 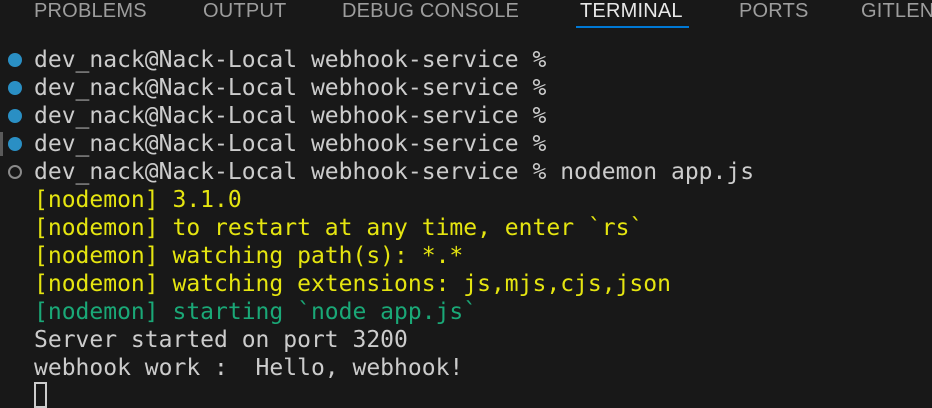 I want to click on tab-ports: PORTS, so click(x=774, y=13).